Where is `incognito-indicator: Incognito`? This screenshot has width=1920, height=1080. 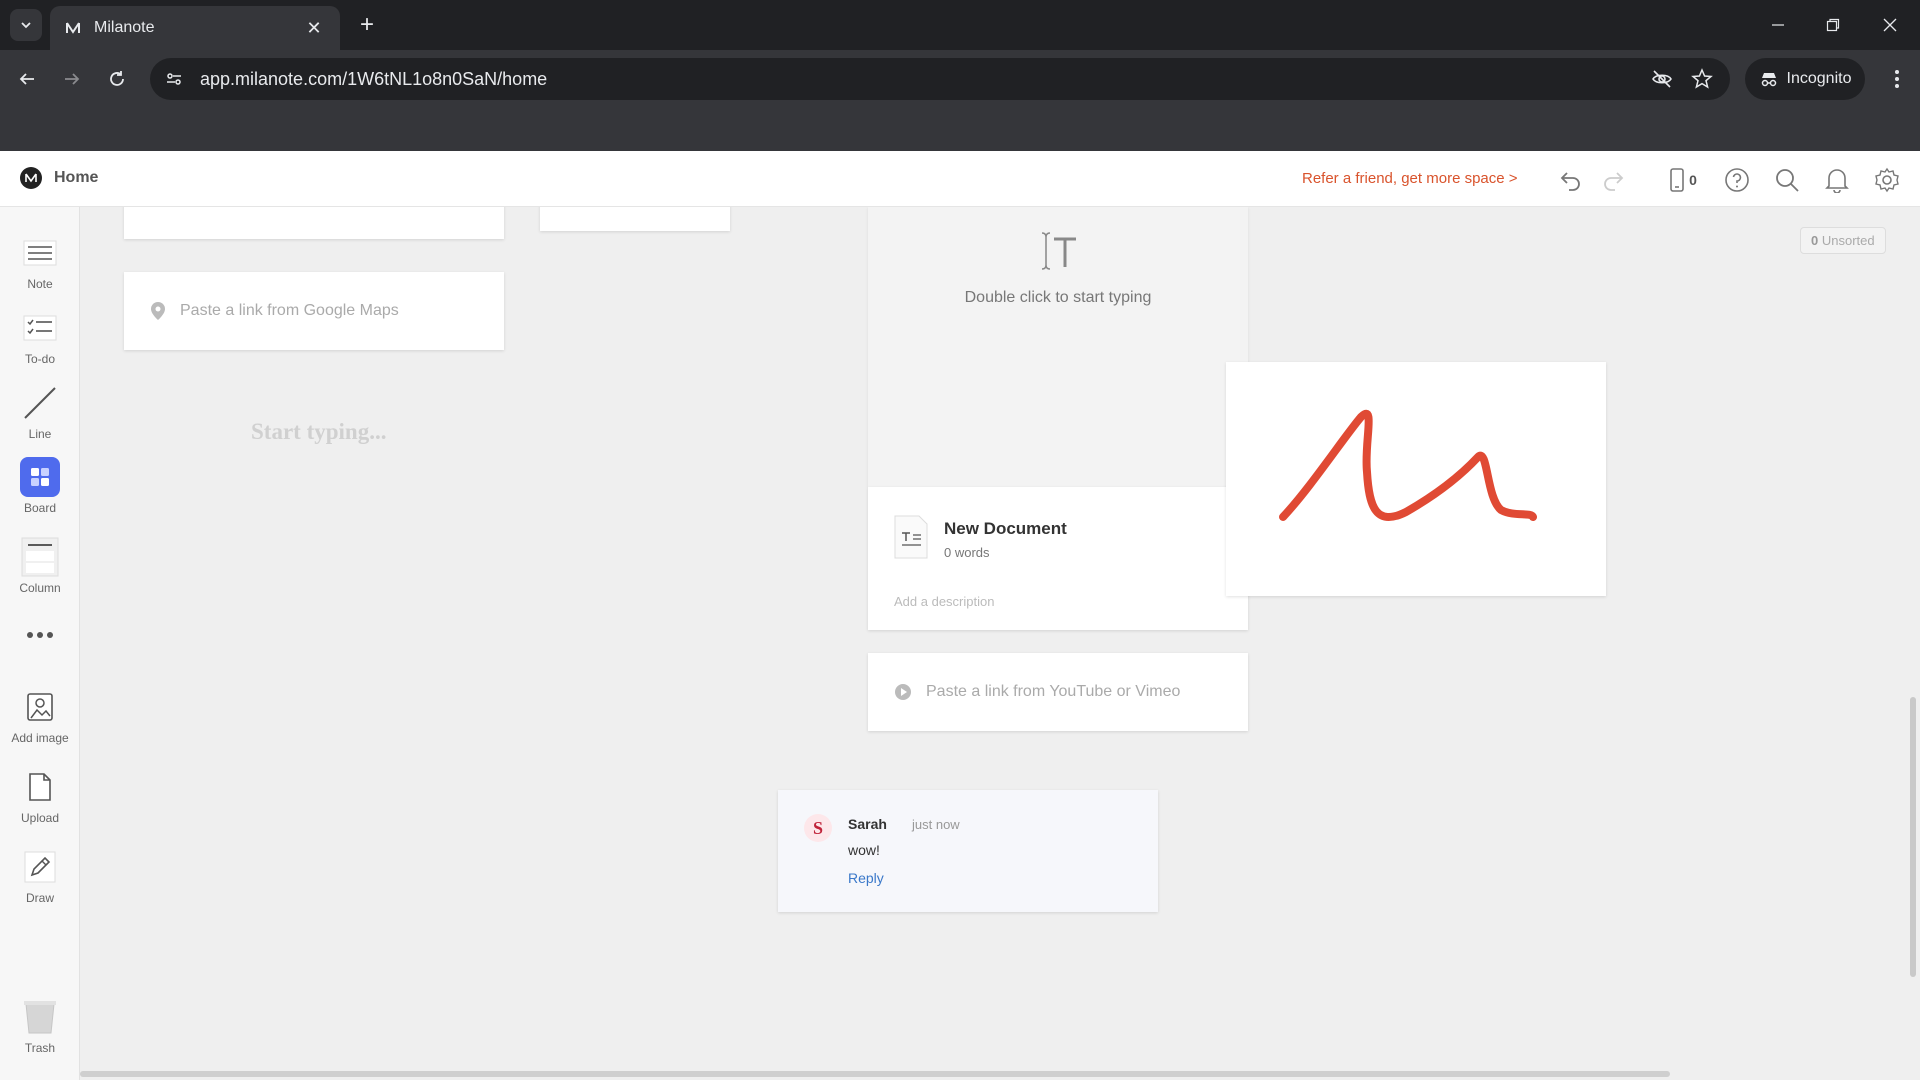 incognito-indicator: Incognito is located at coordinates (1805, 79).